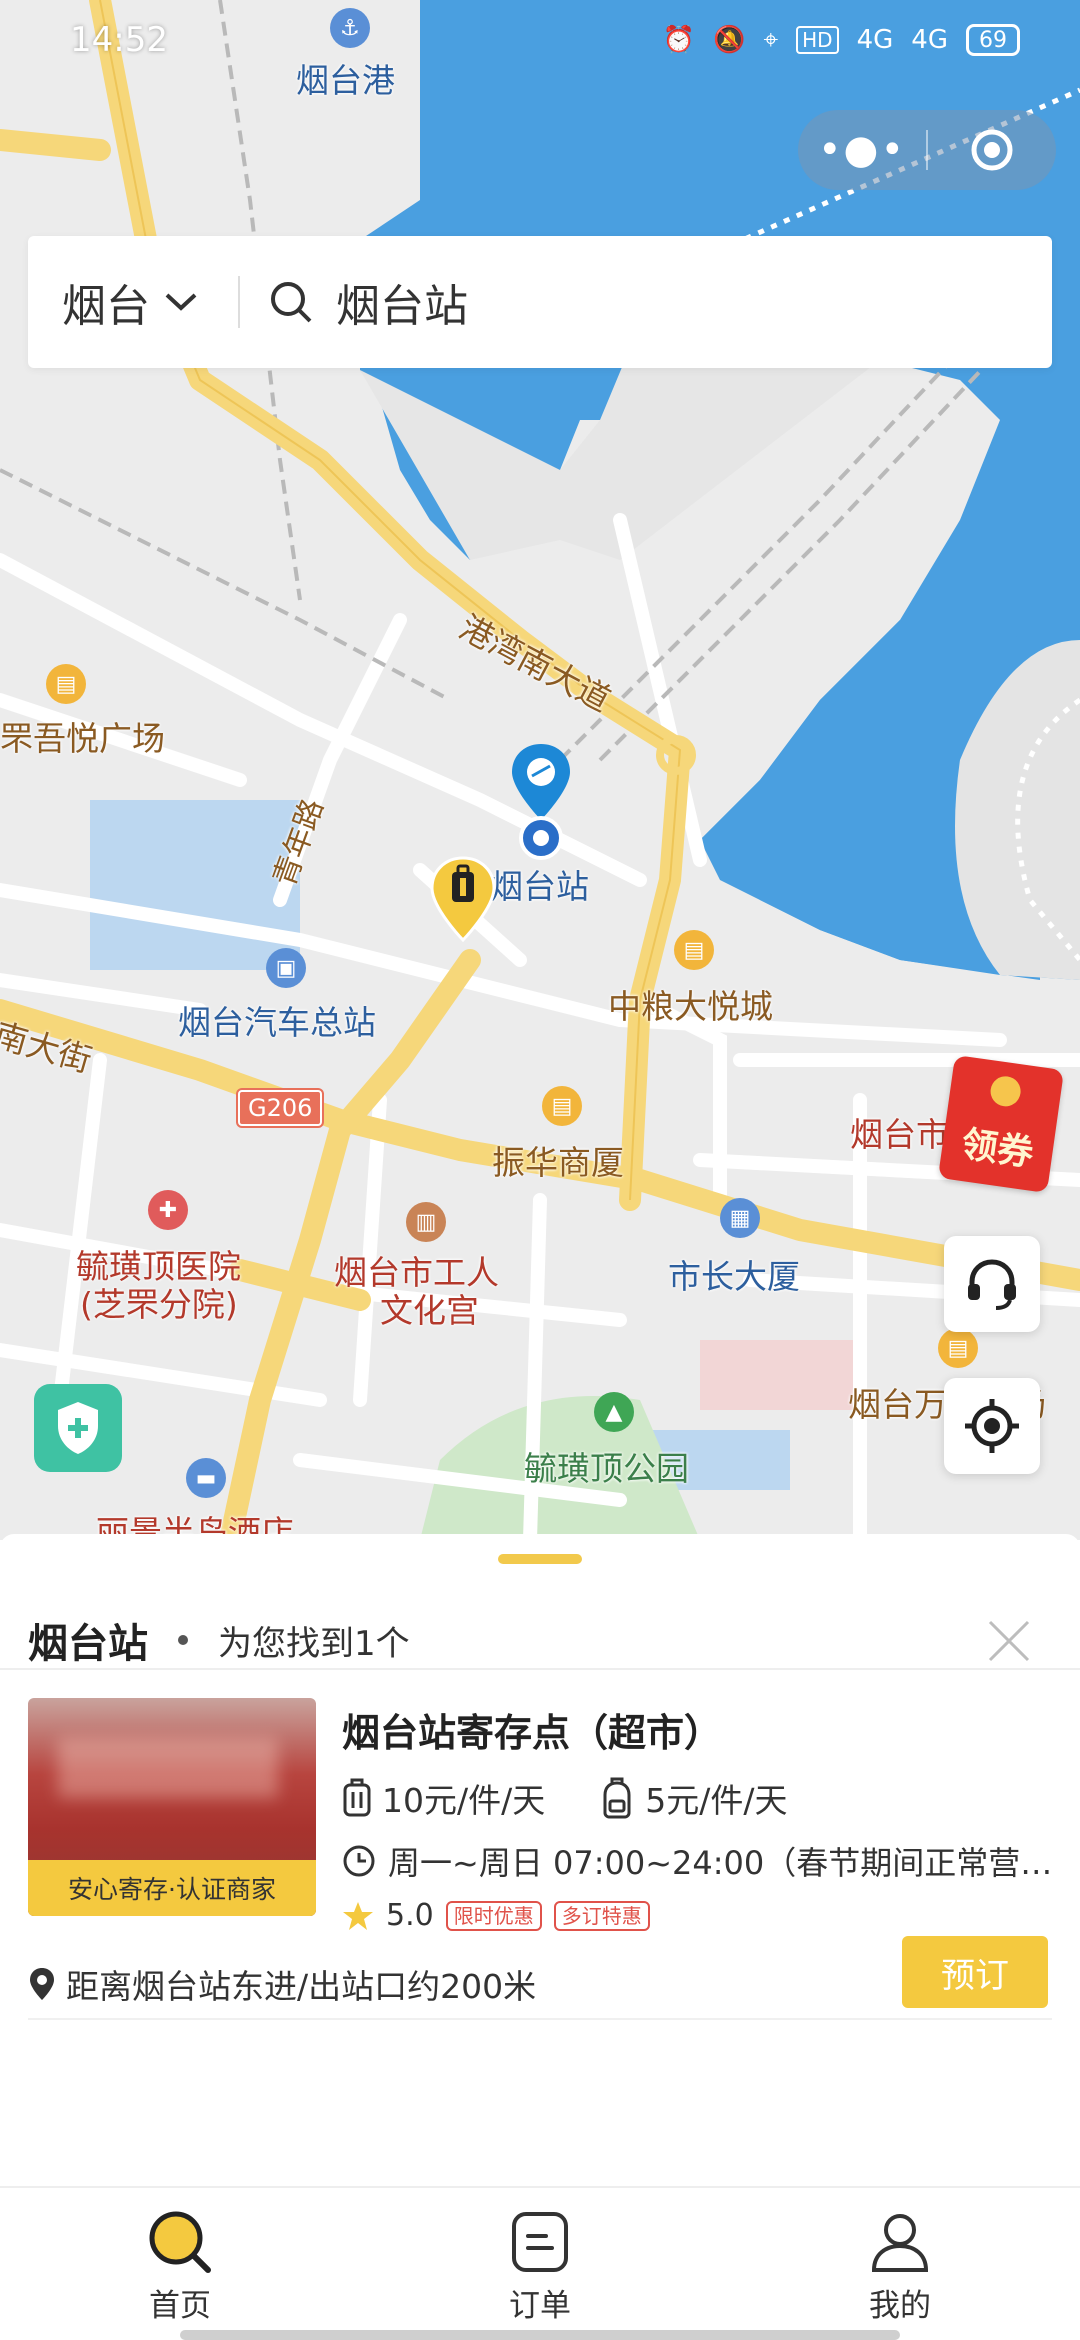  I want to click on card-divider, so click(540, 2019).